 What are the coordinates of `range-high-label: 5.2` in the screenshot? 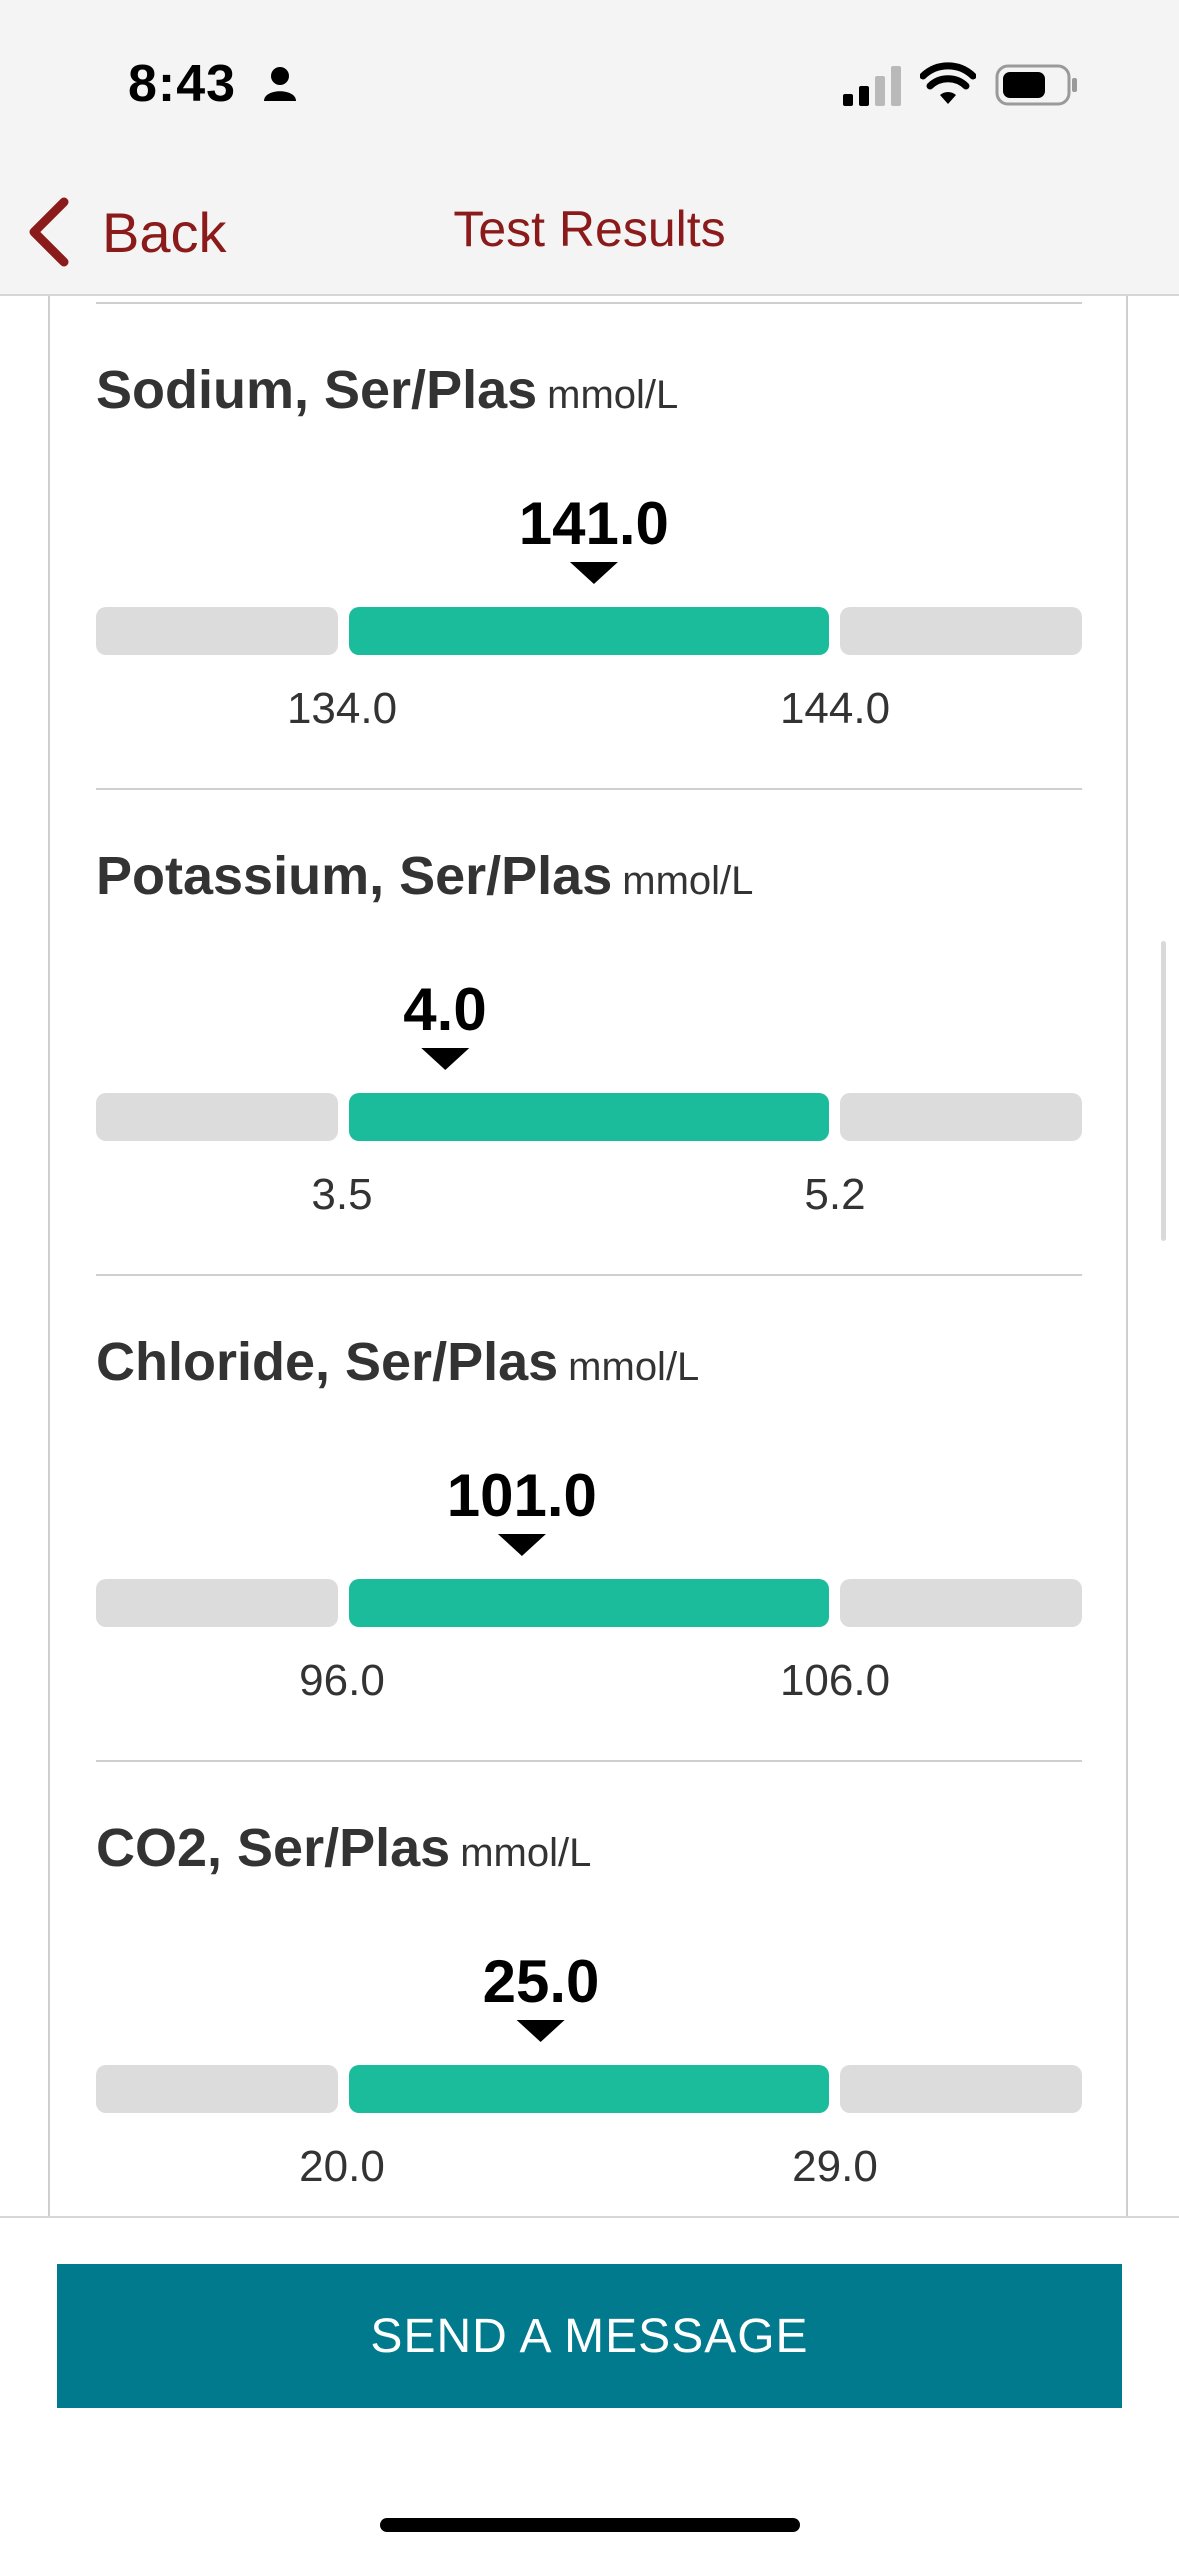 It's located at (835, 1194).